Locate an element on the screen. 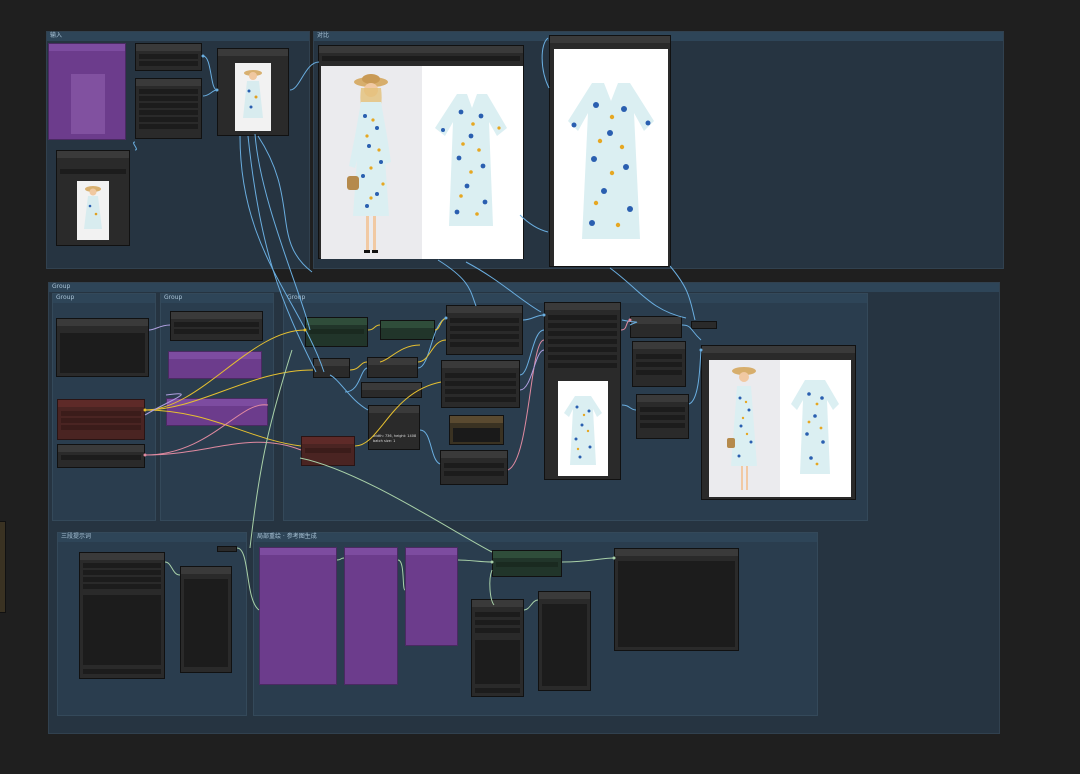 The height and width of the screenshot is (774, 1080). reroute-node is located at coordinates (704, 325).